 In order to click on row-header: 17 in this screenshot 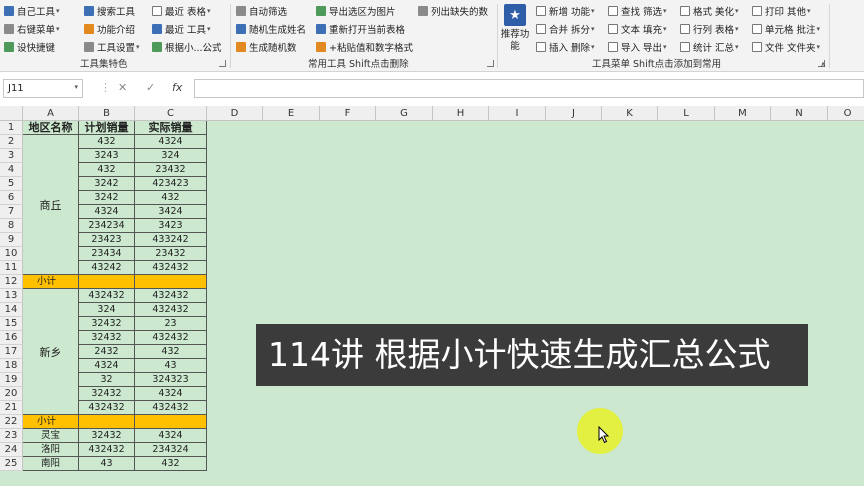, I will do `click(11, 352)`.